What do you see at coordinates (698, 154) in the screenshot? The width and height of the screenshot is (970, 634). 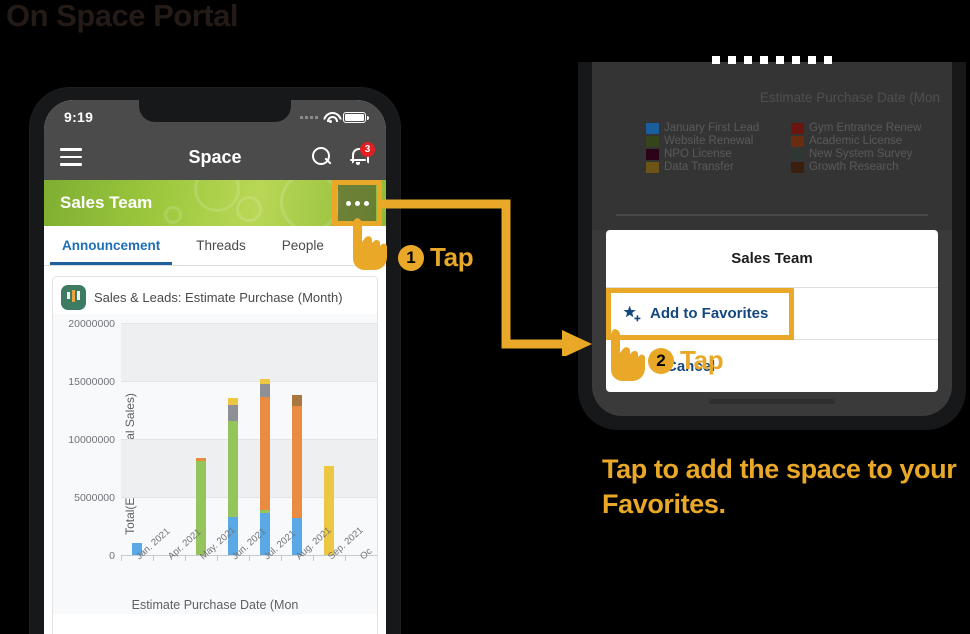 I see `legend-label: NPO License` at bounding box center [698, 154].